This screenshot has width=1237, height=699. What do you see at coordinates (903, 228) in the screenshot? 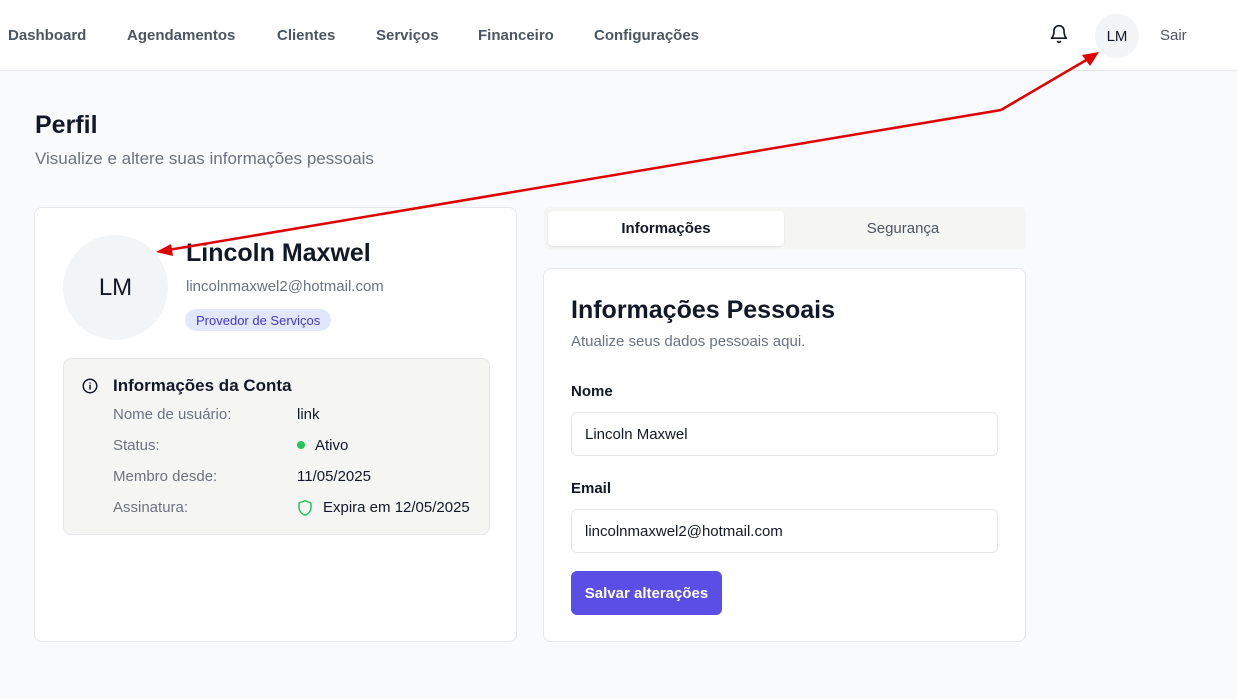
I see `tab-seguranca: Segurança` at bounding box center [903, 228].